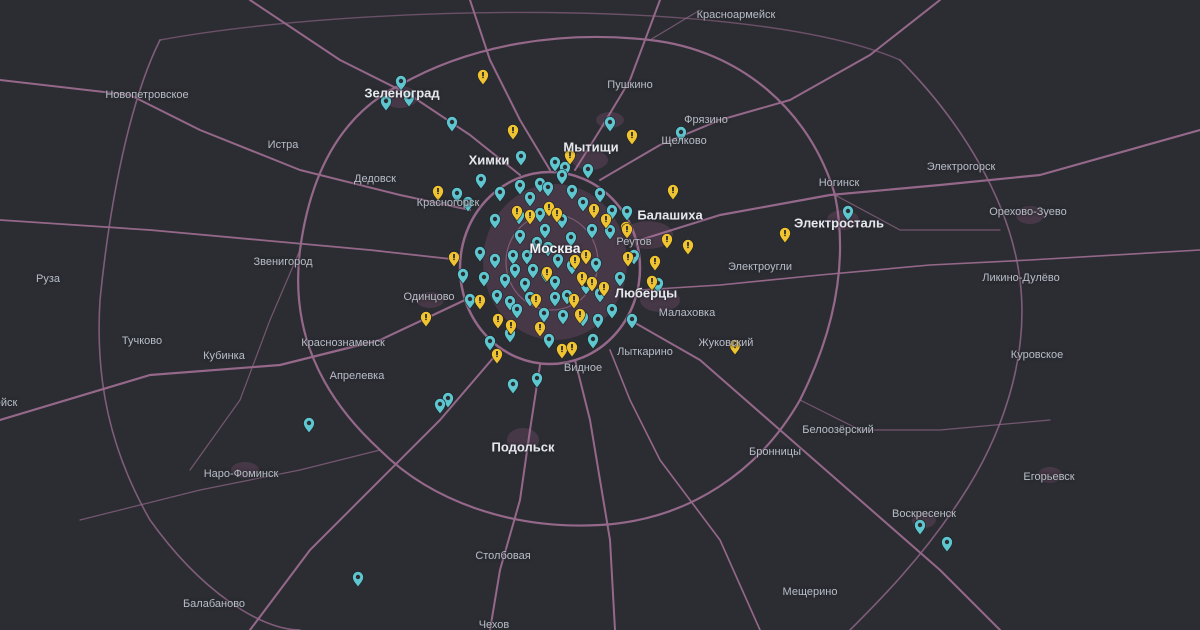 Image resolution: width=1200 pixels, height=630 pixels. Describe the element at coordinates (48, 279) in the screenshot. I see `place-label: Руза` at that location.